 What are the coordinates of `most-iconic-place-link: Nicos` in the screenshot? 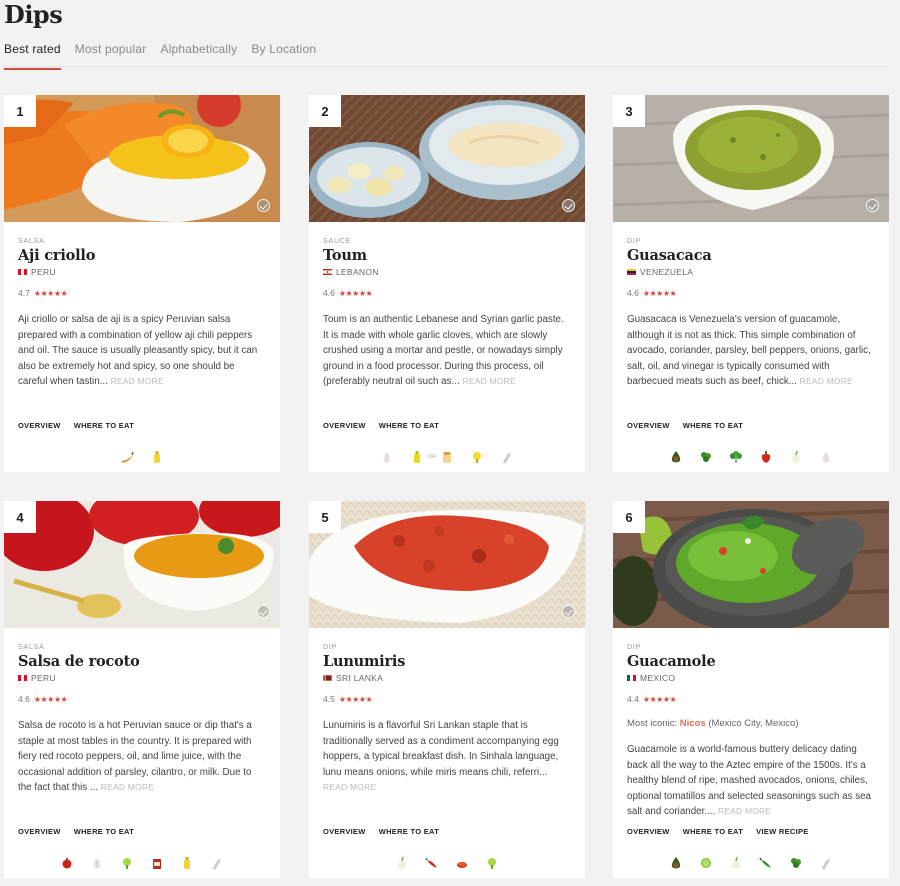 It's located at (693, 723).